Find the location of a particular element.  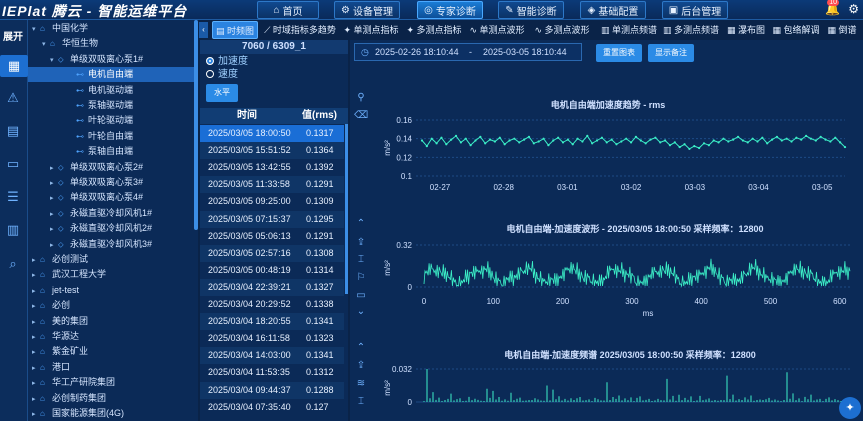

tree-item: ▾ ⌂ 华恒生物 is located at coordinates (113, 43).